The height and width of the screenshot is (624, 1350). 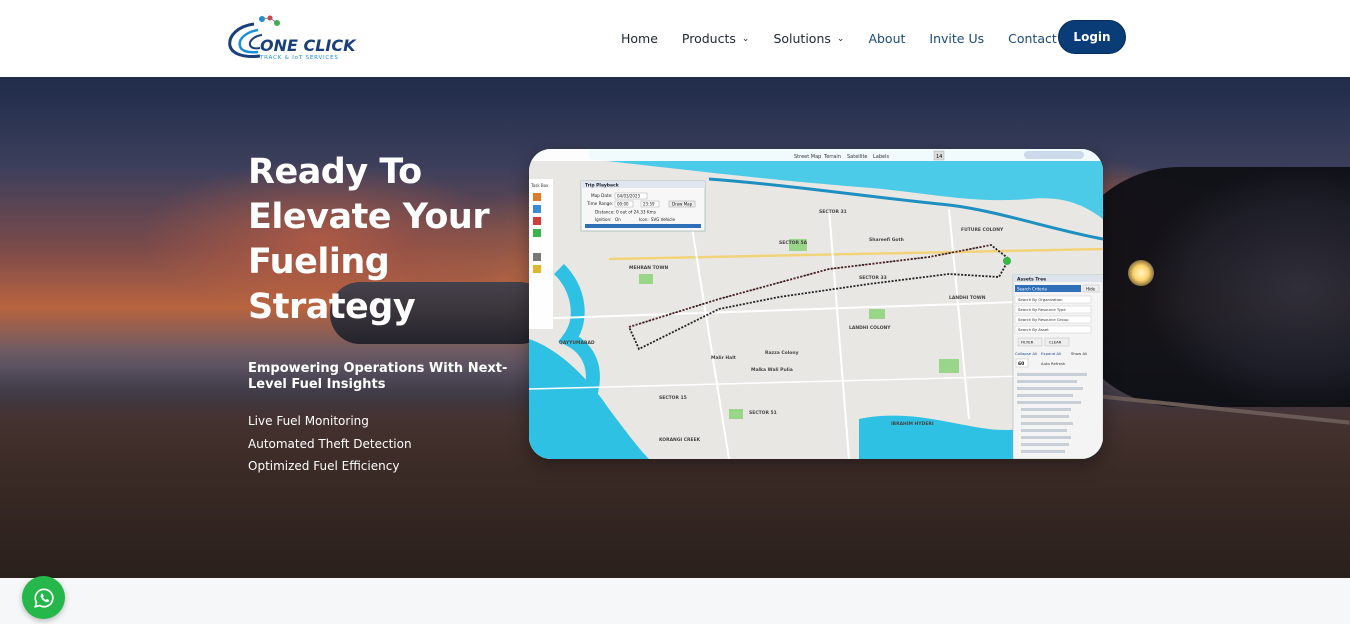 I want to click on login-button: Login, so click(x=1092, y=37).